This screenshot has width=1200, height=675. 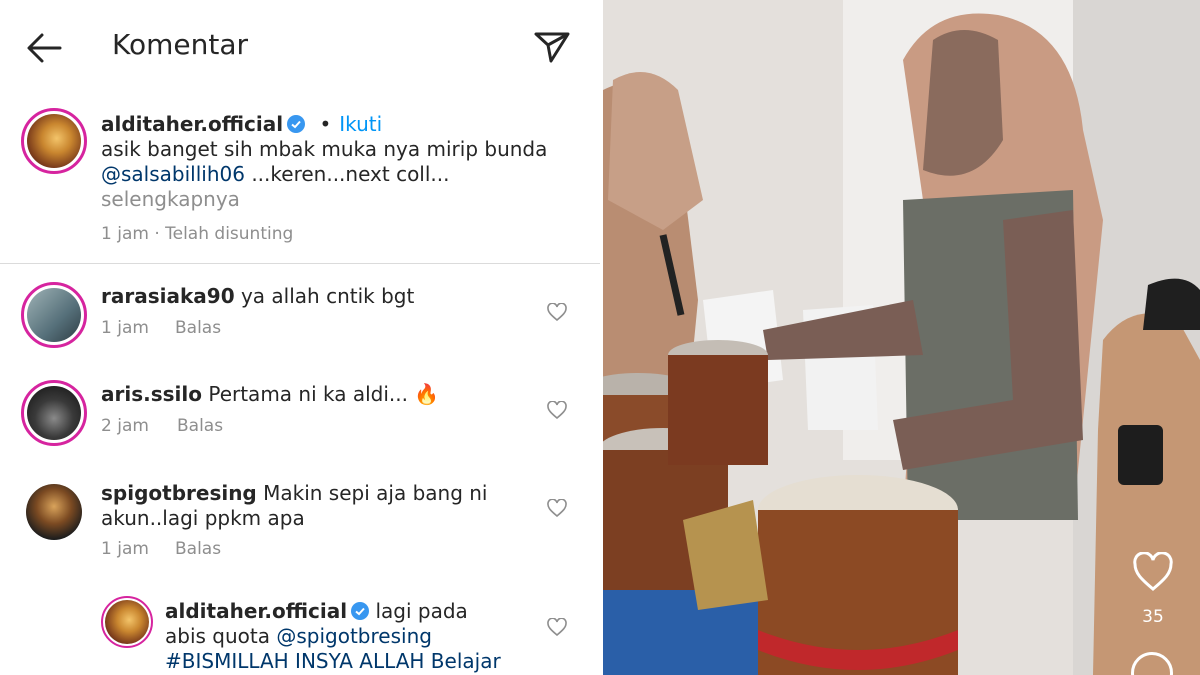 What do you see at coordinates (324, 394) in the screenshot?
I see `comment-body: Pertama ni ka aldi... 🔥` at bounding box center [324, 394].